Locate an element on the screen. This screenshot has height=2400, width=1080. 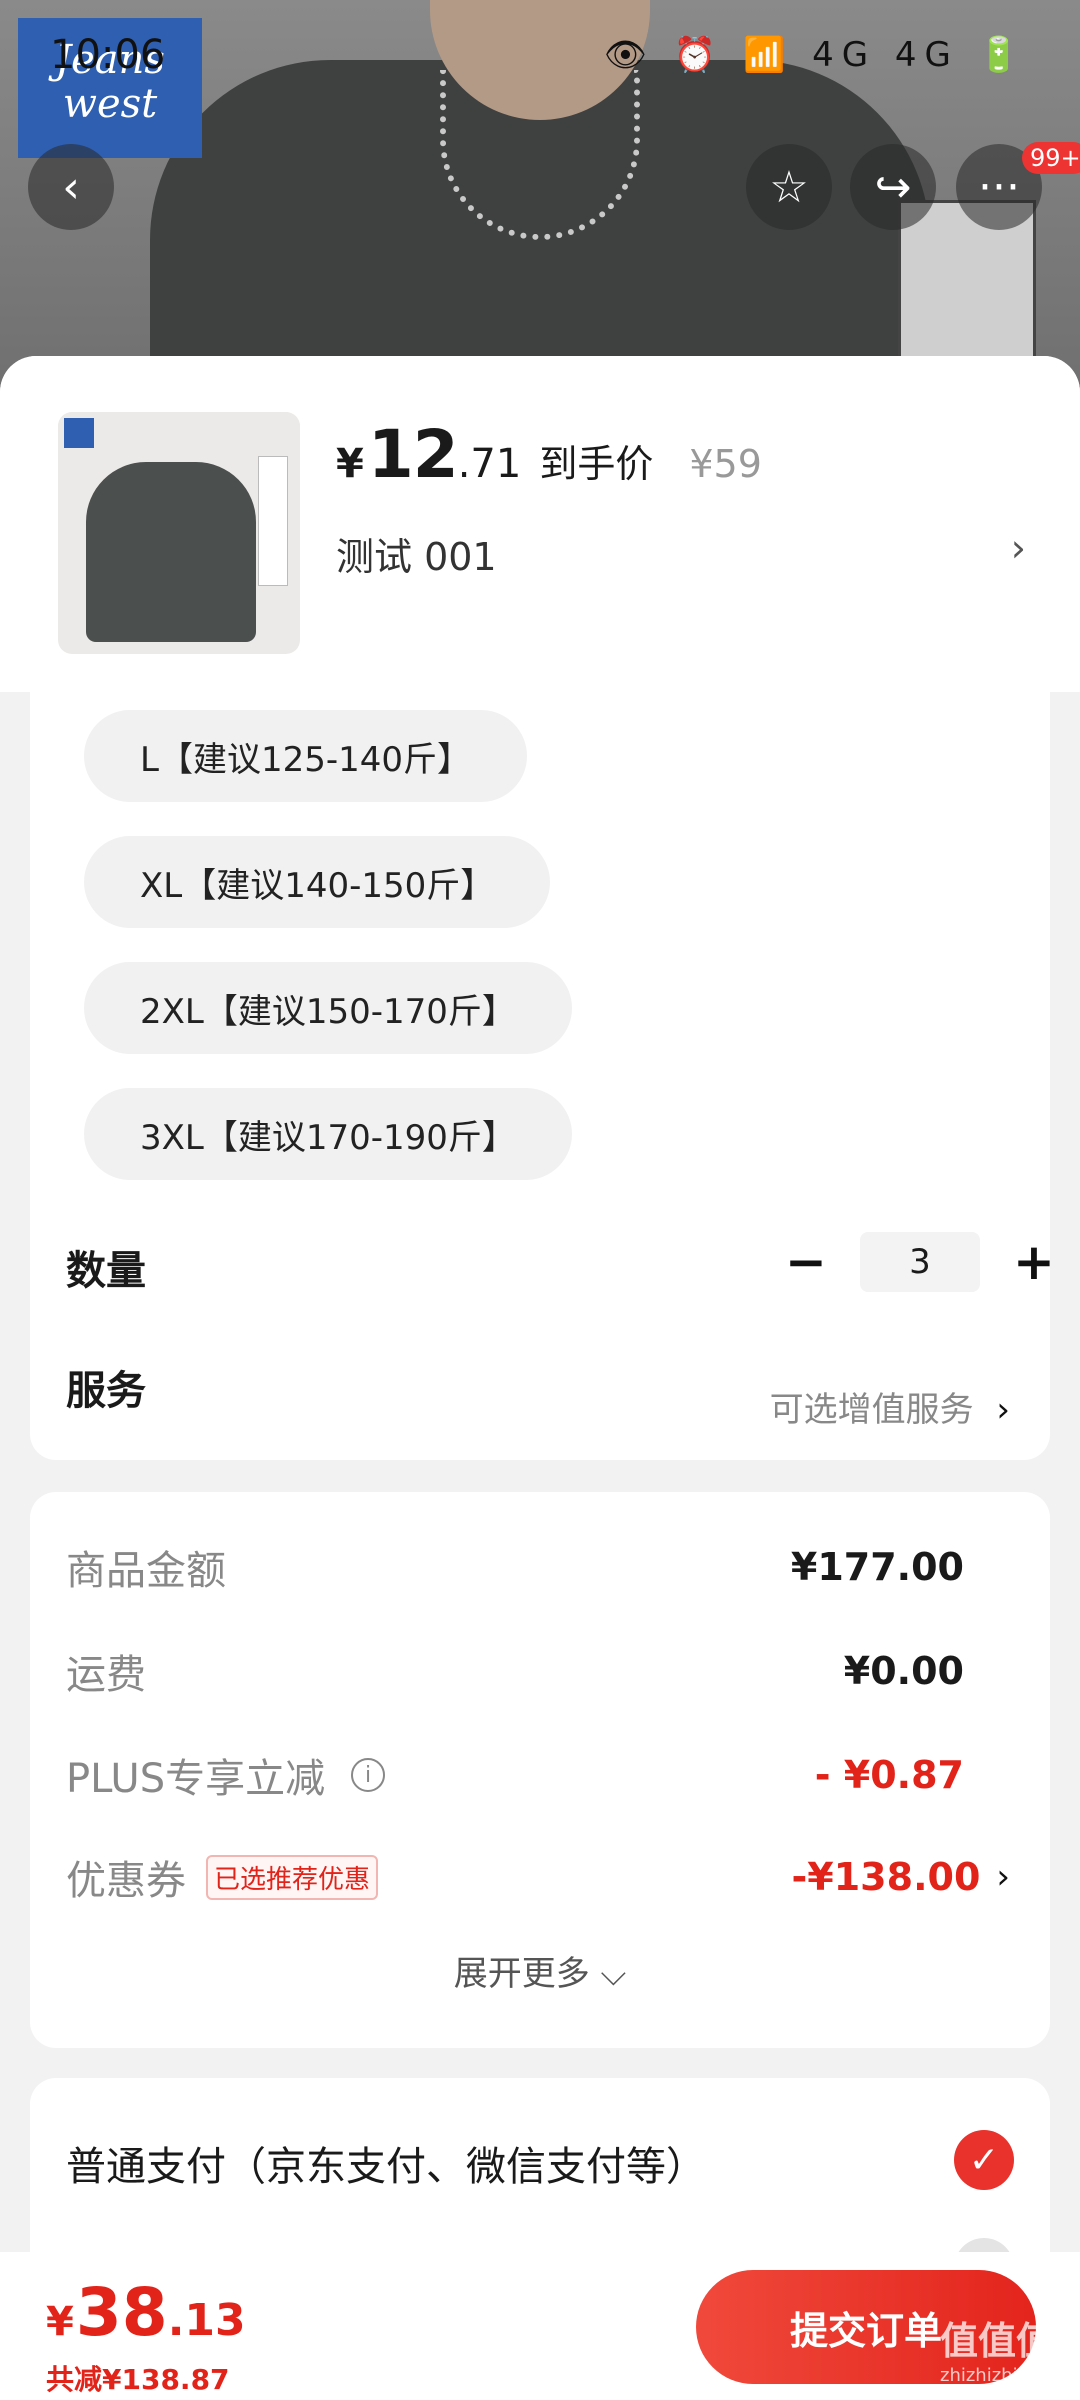
size-option-2xl: 2XL【建议150-170斤】 is located at coordinates (328, 1008).